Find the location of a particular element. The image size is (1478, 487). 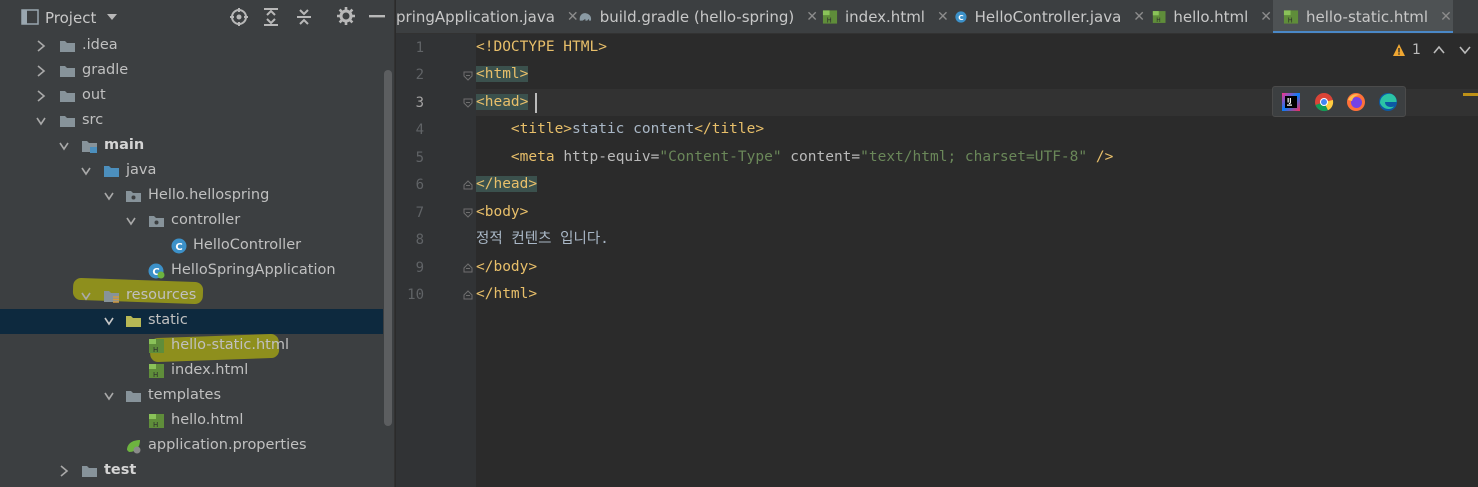

warning-stripe-marker is located at coordinates (1470, 94).